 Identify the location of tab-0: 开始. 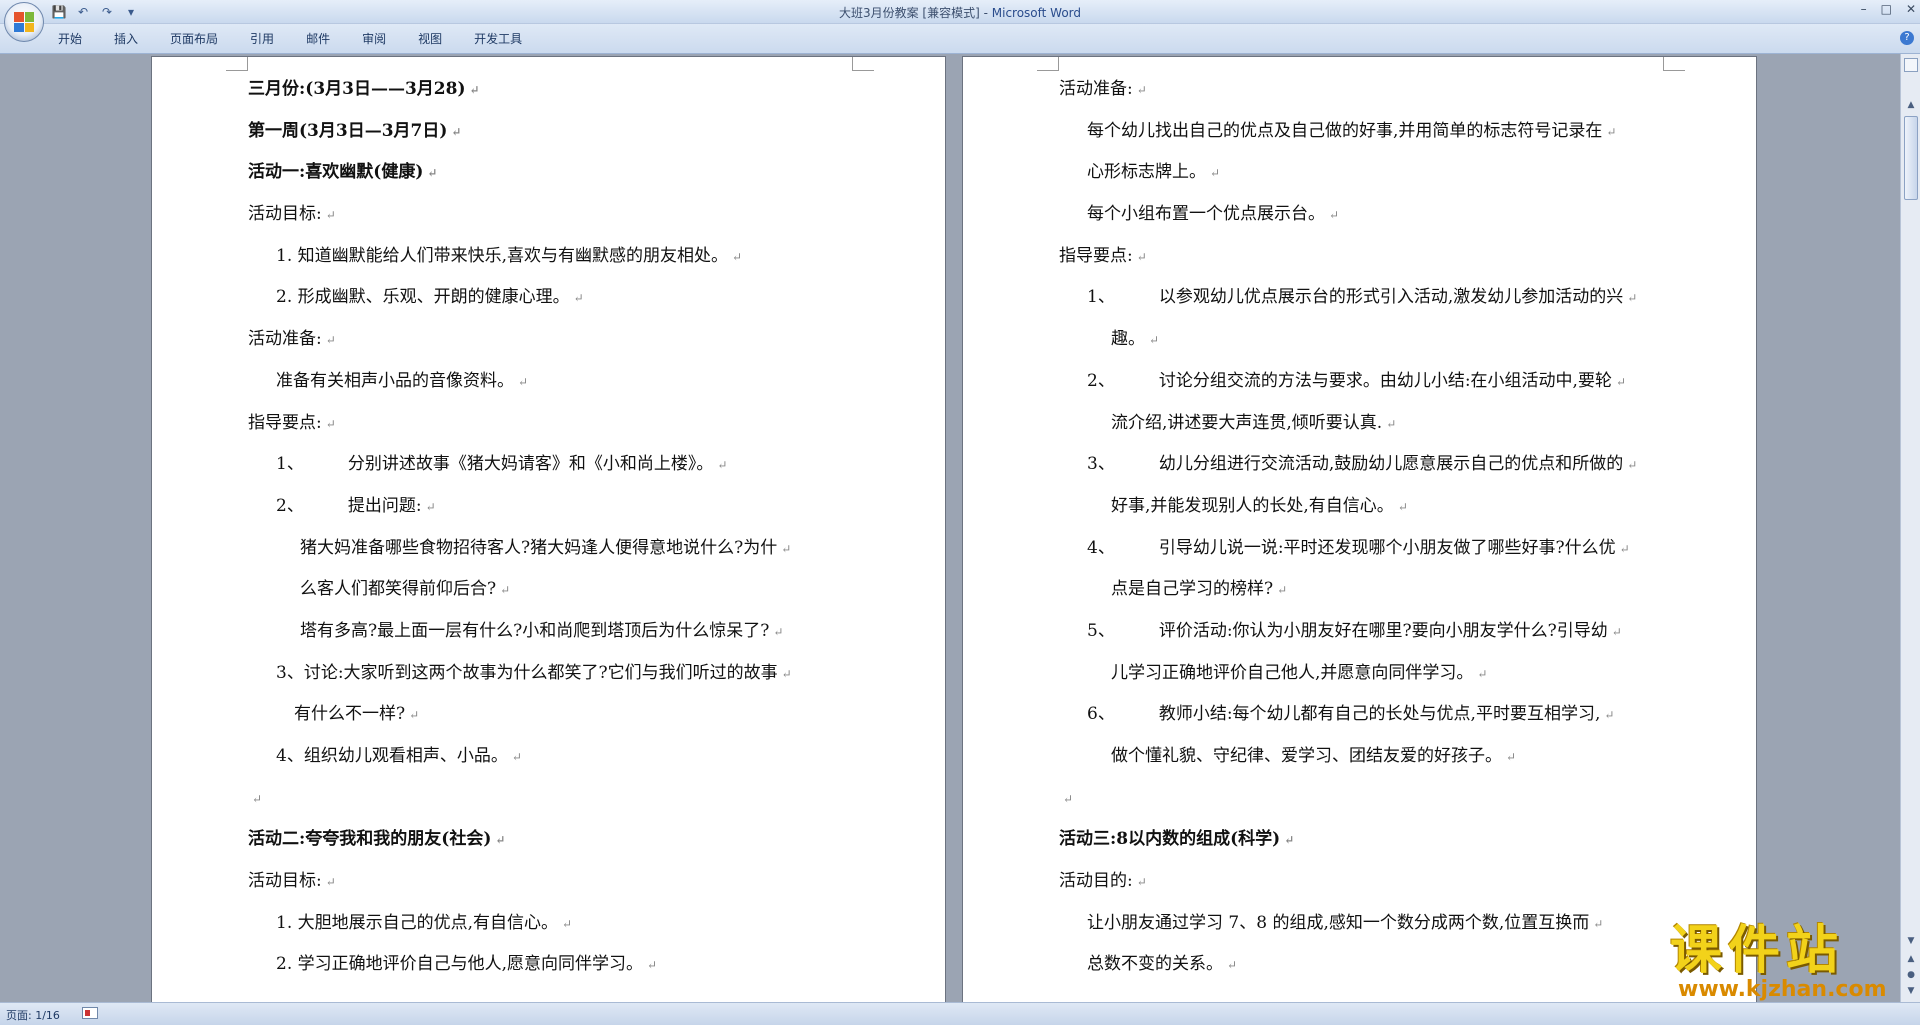
(70, 38).